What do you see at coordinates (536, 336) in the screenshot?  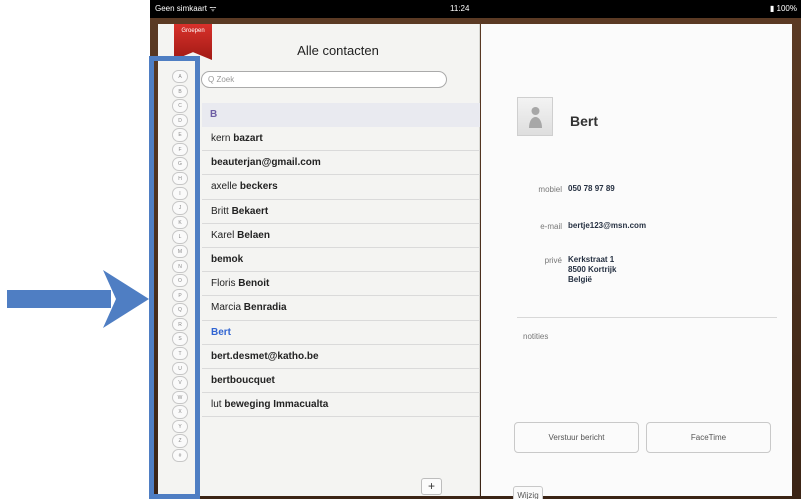 I see `notes-label: notities` at bounding box center [536, 336].